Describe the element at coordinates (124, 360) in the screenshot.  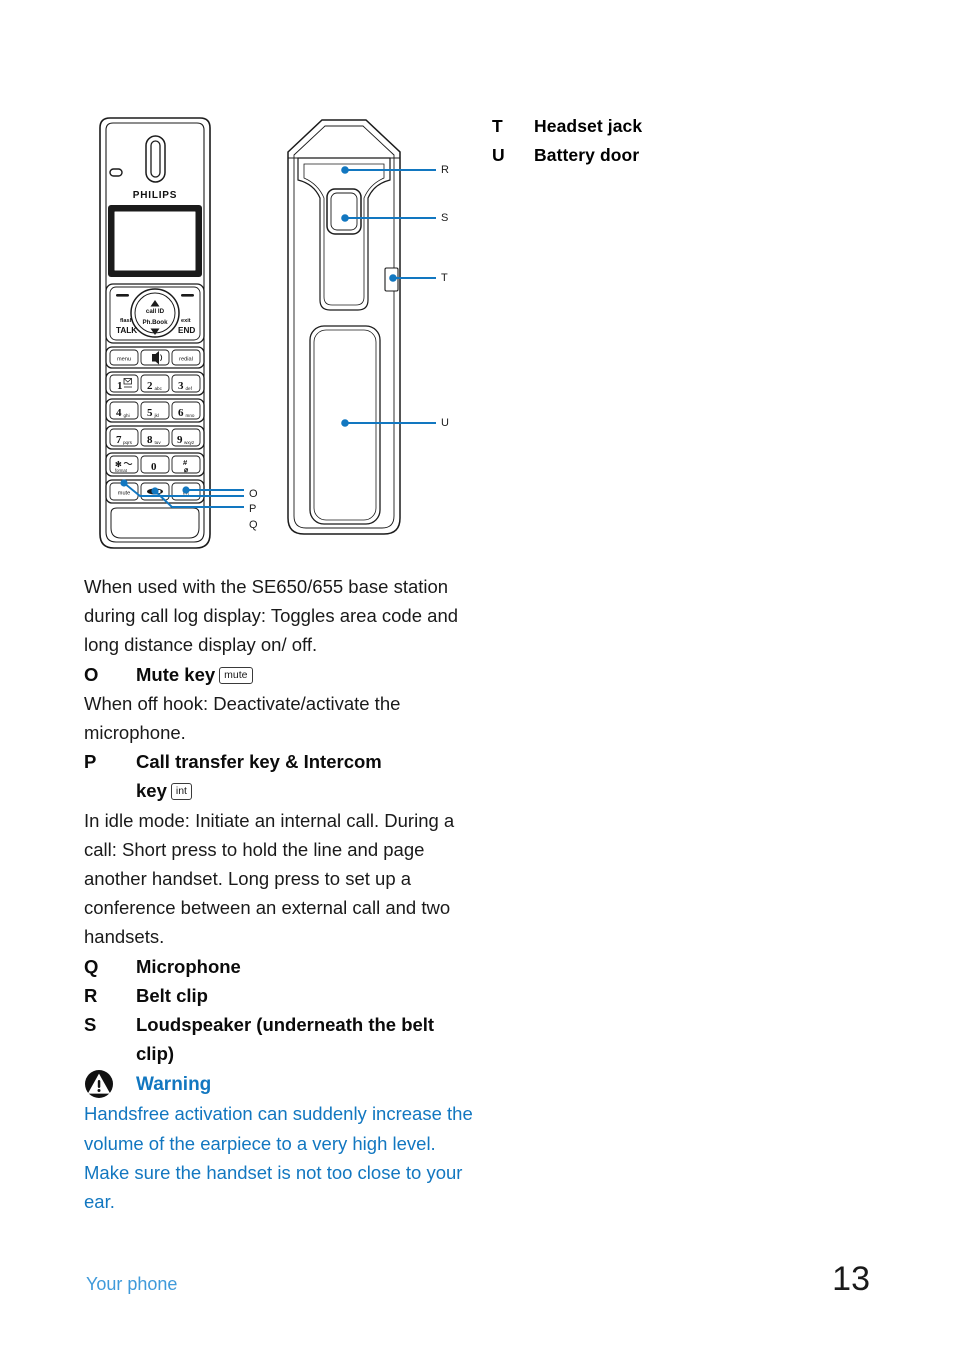
I see `svg-text: menu` at that location.